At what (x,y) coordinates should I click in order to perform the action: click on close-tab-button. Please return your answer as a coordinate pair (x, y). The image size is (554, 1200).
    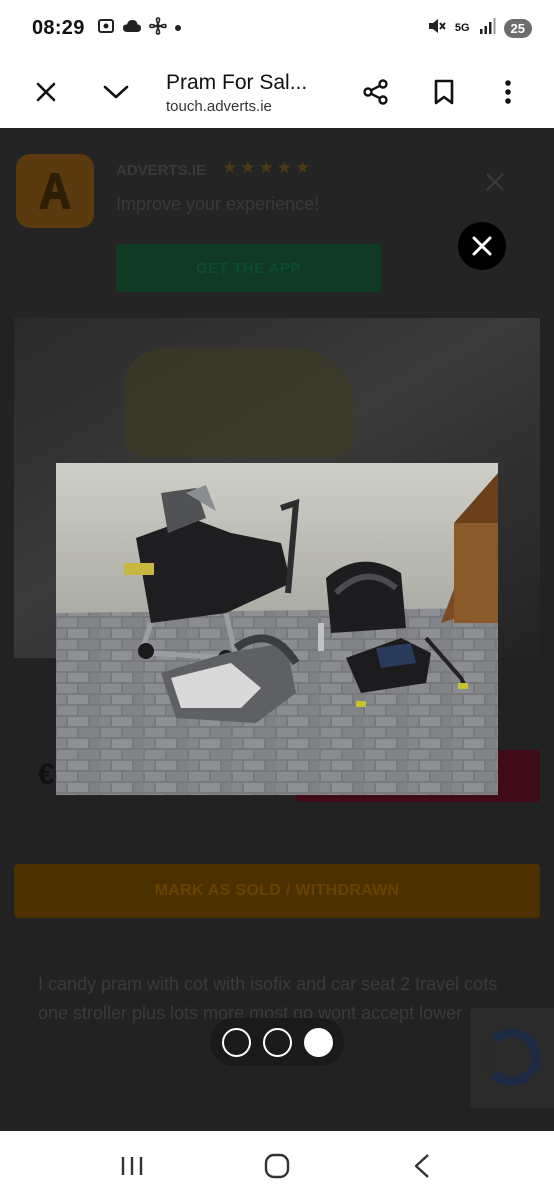
    Looking at the image, I should click on (46, 92).